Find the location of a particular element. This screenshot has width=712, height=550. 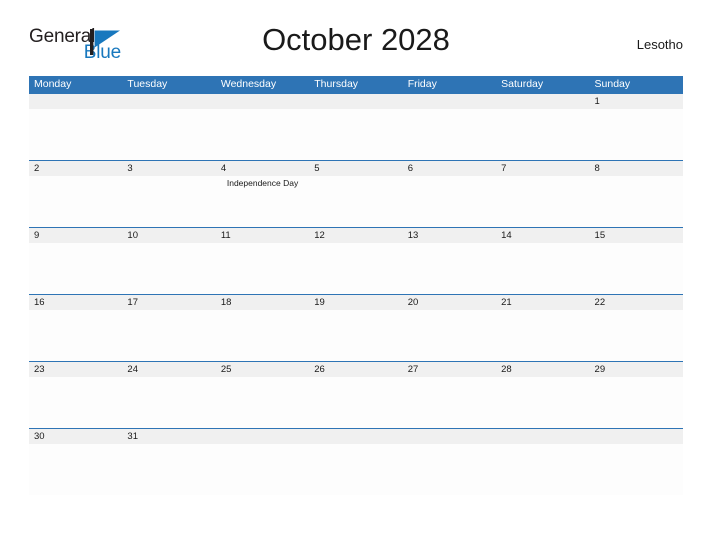

week-date-band: 23 24 25 26 27 28 29 is located at coordinates (356, 369).